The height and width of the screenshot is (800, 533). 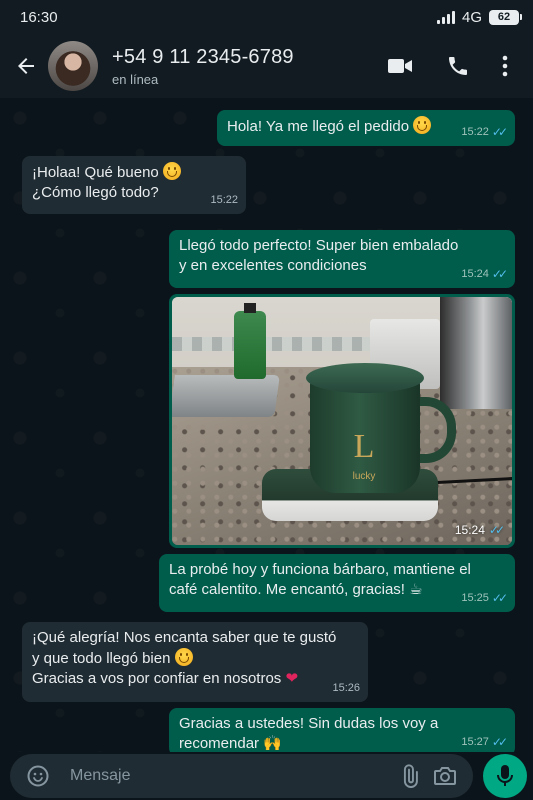 I want to click on message-time: 15:26, so click(x=346, y=688).